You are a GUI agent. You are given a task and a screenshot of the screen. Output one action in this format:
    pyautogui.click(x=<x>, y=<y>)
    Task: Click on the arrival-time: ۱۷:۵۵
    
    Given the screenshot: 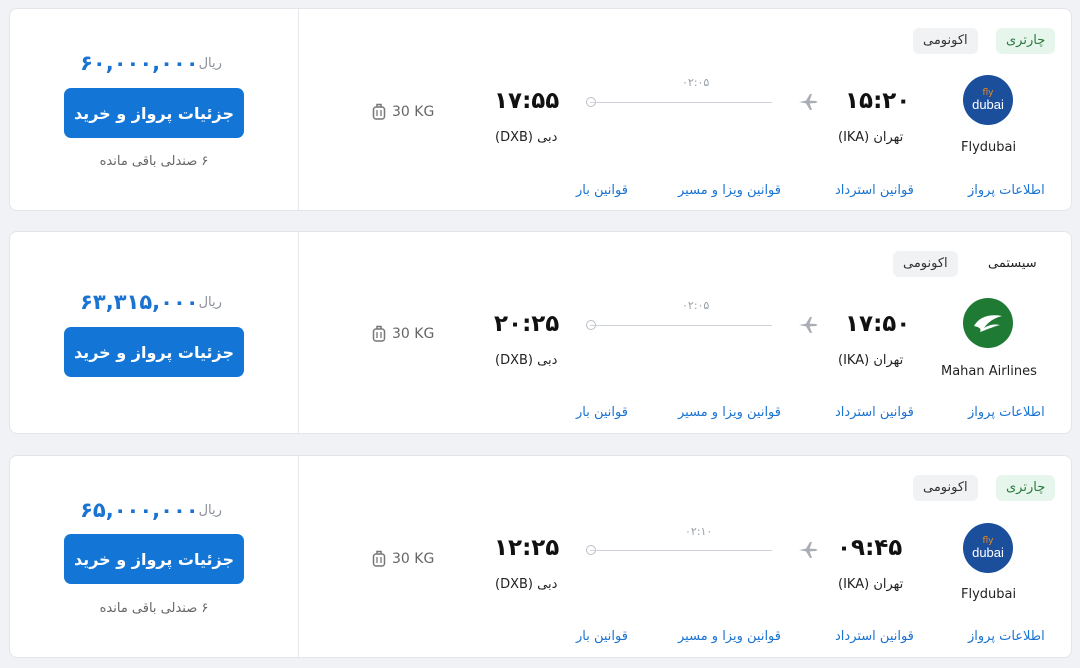 What is the action you would take?
    pyautogui.click(x=527, y=101)
    